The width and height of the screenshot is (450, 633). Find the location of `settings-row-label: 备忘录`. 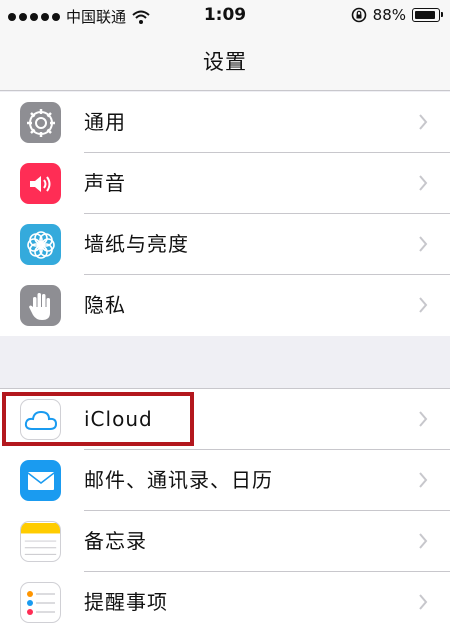

settings-row-label: 备忘录 is located at coordinates (115, 541).